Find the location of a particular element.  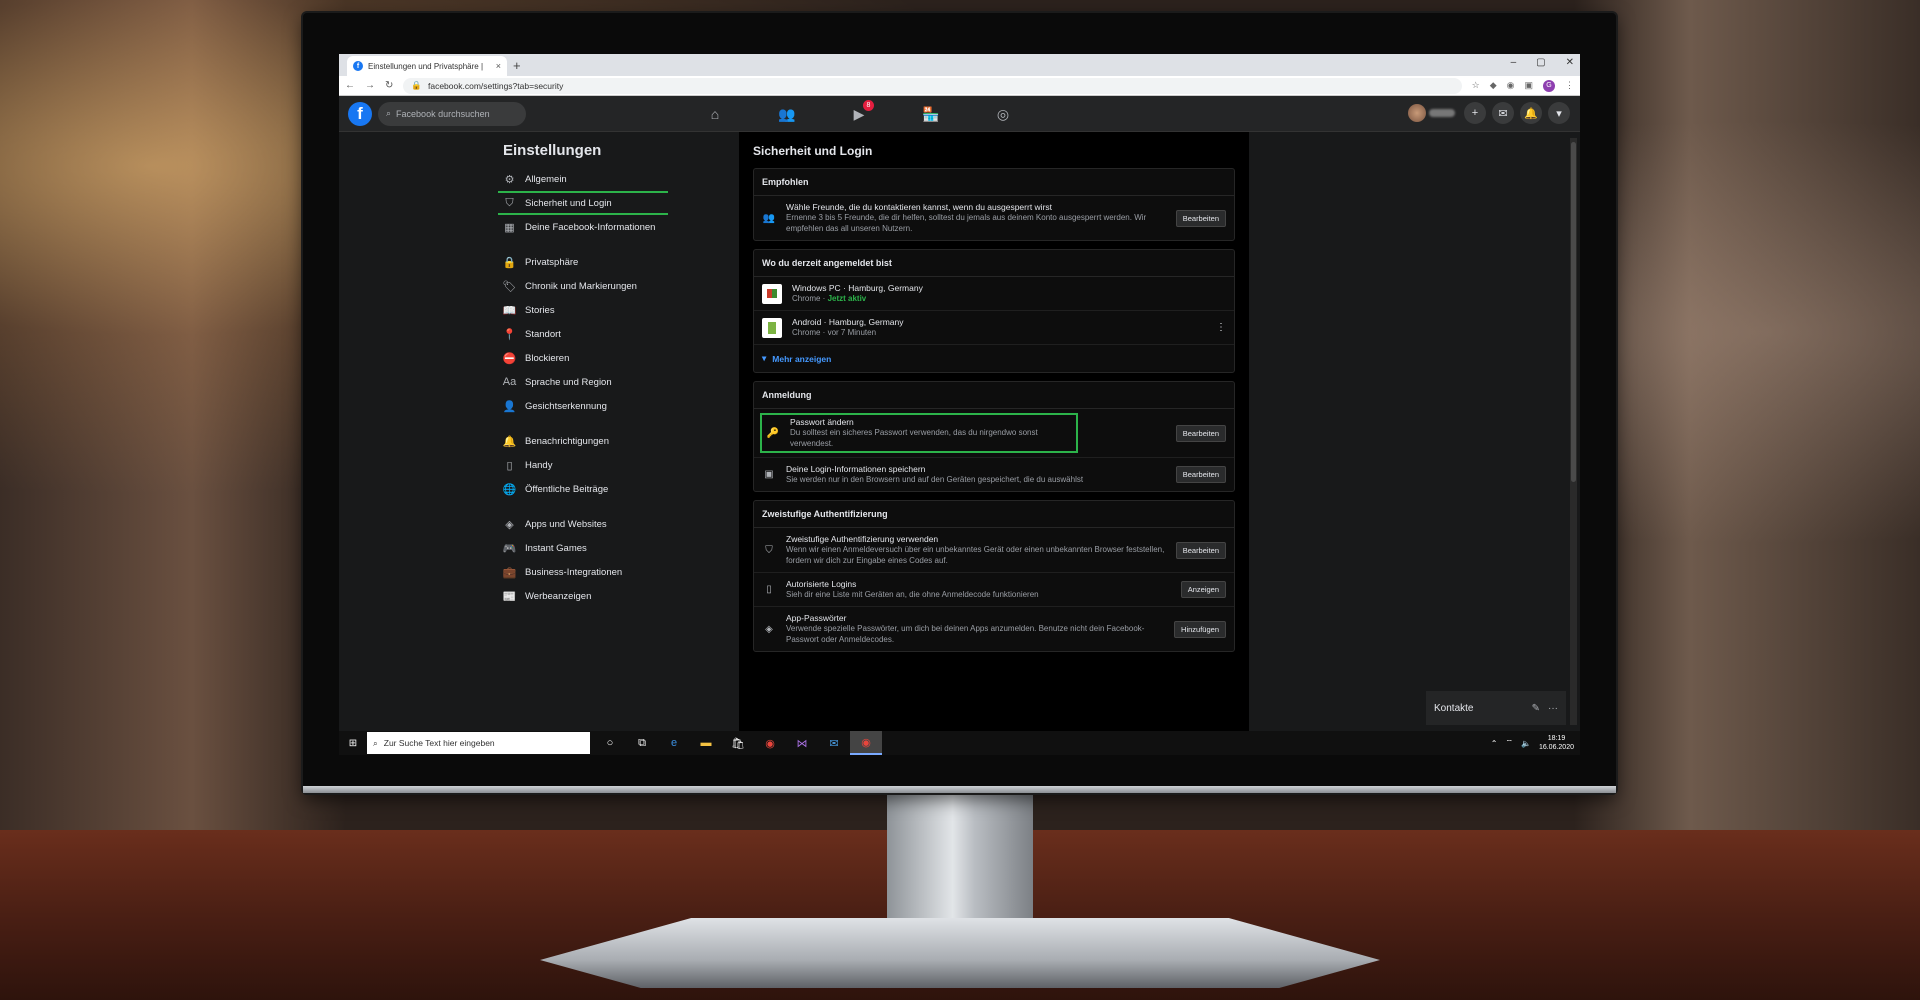

sidebar-item-business-integrationen: 💼 Business-Integrationen is located at coordinates (583, 572).